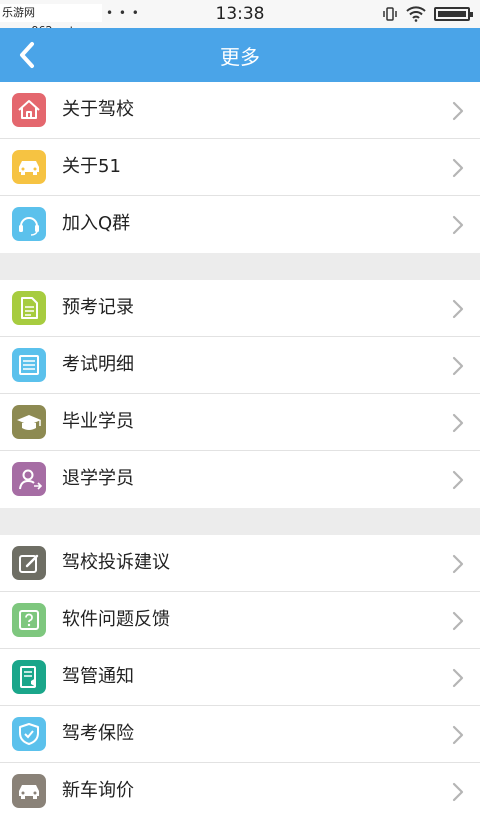 Image resolution: width=480 pixels, height=820 pixels. Describe the element at coordinates (116, 562) in the screenshot. I see `menu-item-label: 驾校投诉建议` at that location.